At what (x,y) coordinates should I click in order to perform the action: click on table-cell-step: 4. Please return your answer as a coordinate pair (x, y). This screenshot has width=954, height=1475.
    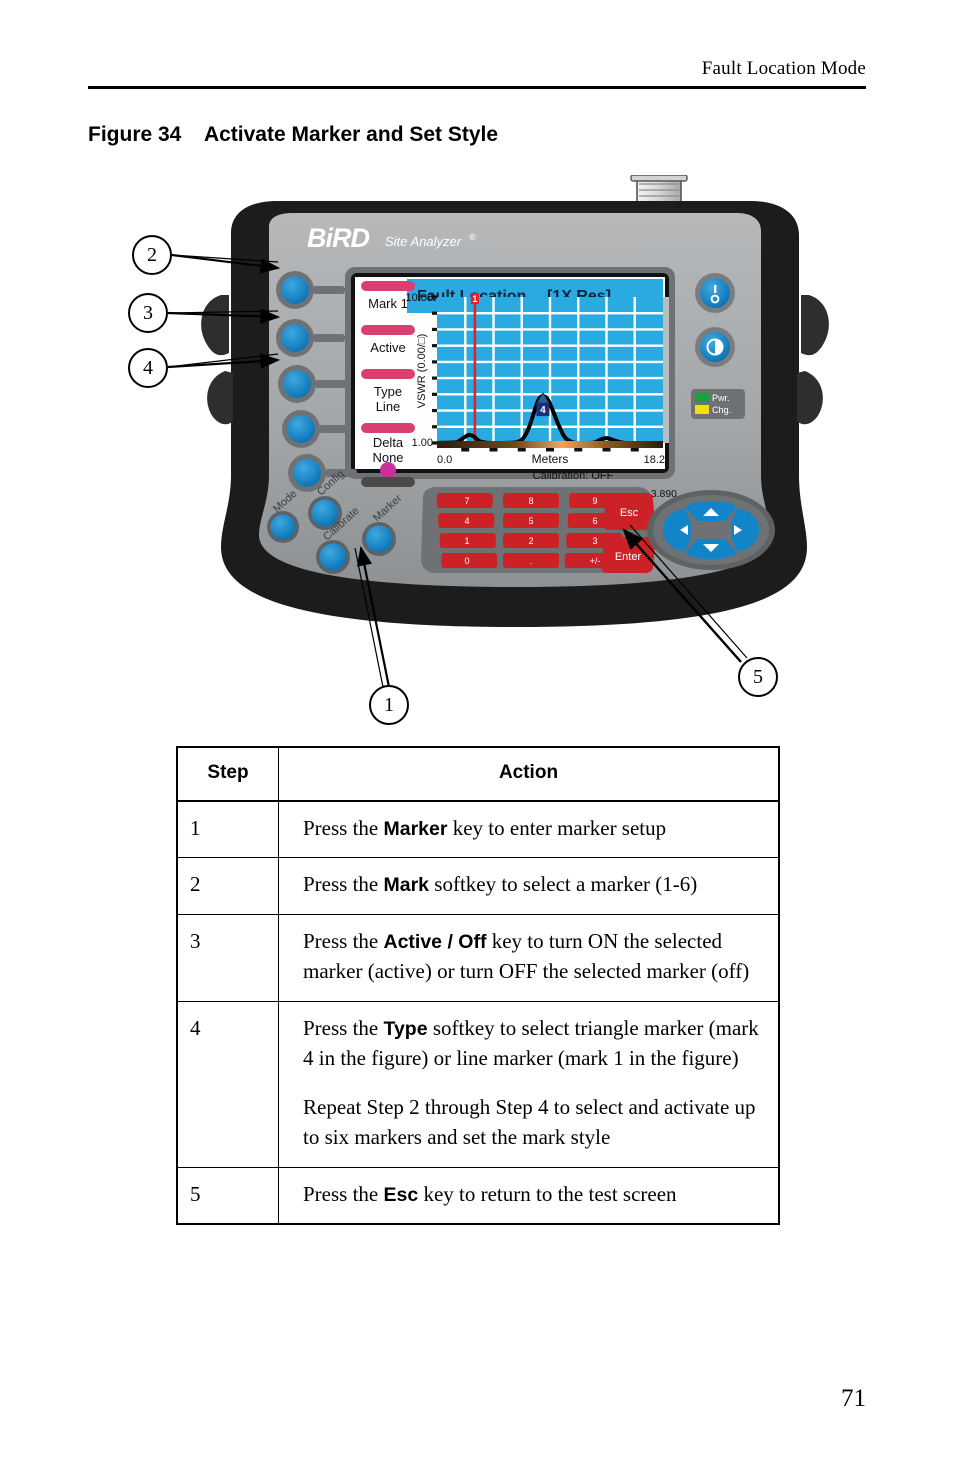
    Looking at the image, I should click on (227, 1084).